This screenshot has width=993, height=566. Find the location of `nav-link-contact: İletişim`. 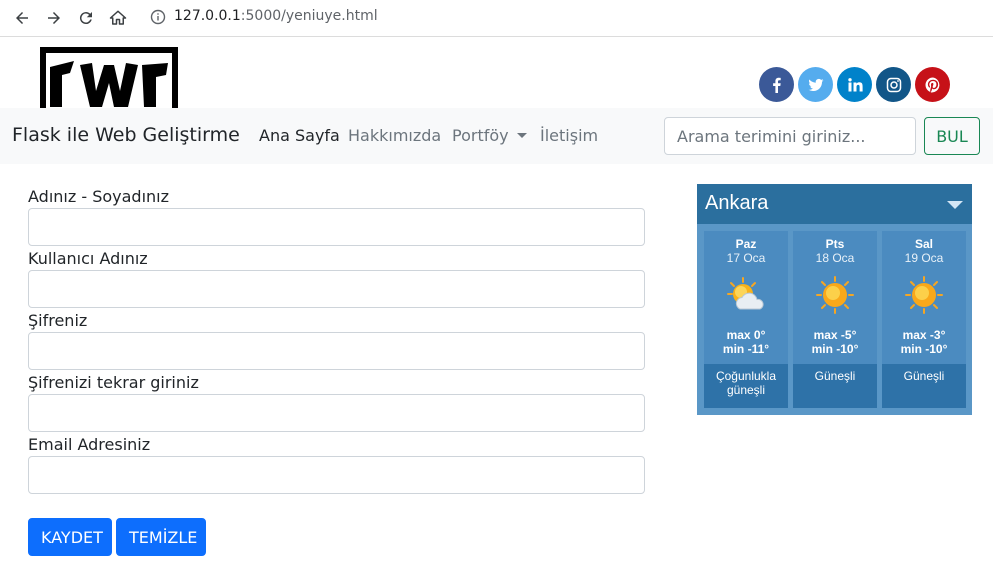

nav-link-contact: İletişim is located at coordinates (569, 135).